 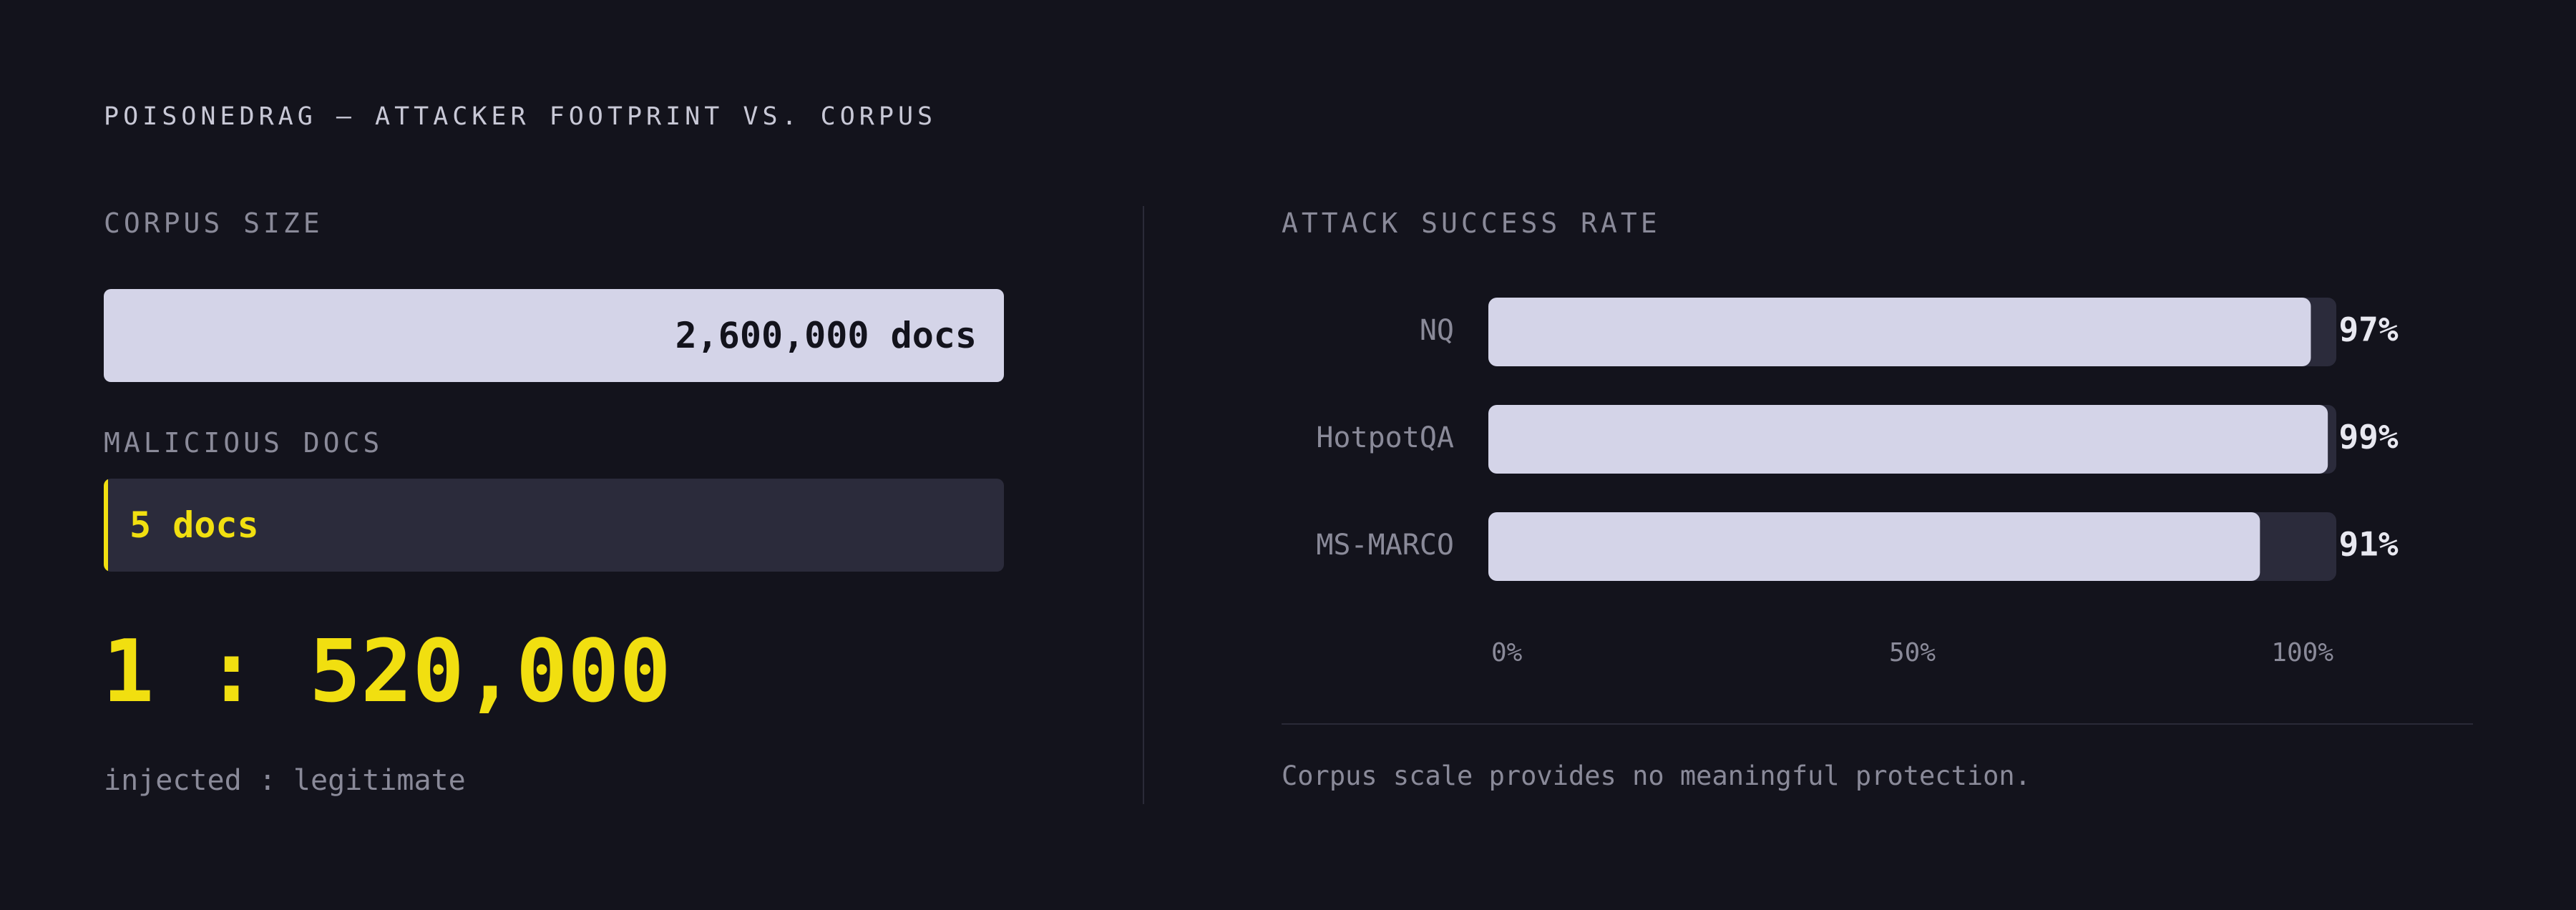 What do you see at coordinates (386, 672) in the screenshot?
I see `ratio-value: 1 : 520,000` at bounding box center [386, 672].